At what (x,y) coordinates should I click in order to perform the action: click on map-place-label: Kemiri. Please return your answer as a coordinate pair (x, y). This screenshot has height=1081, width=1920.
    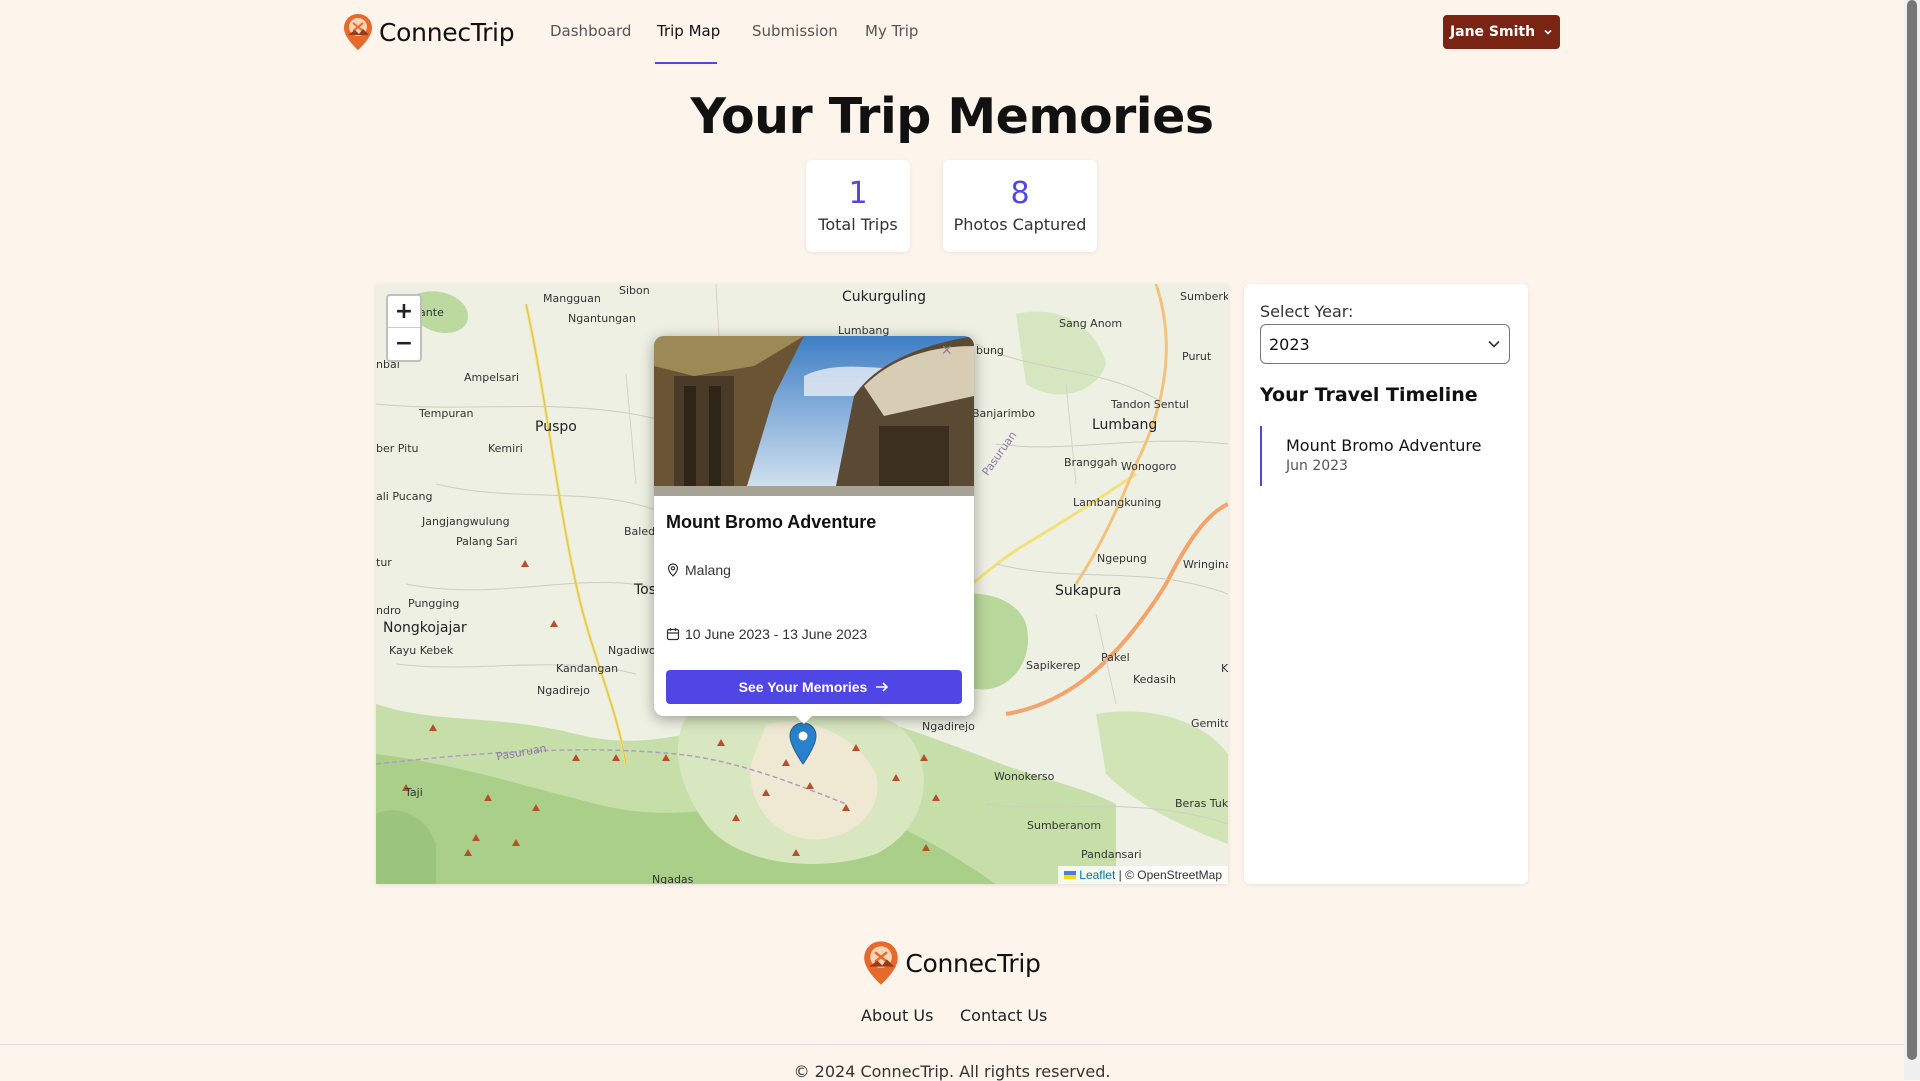
    Looking at the image, I should click on (505, 448).